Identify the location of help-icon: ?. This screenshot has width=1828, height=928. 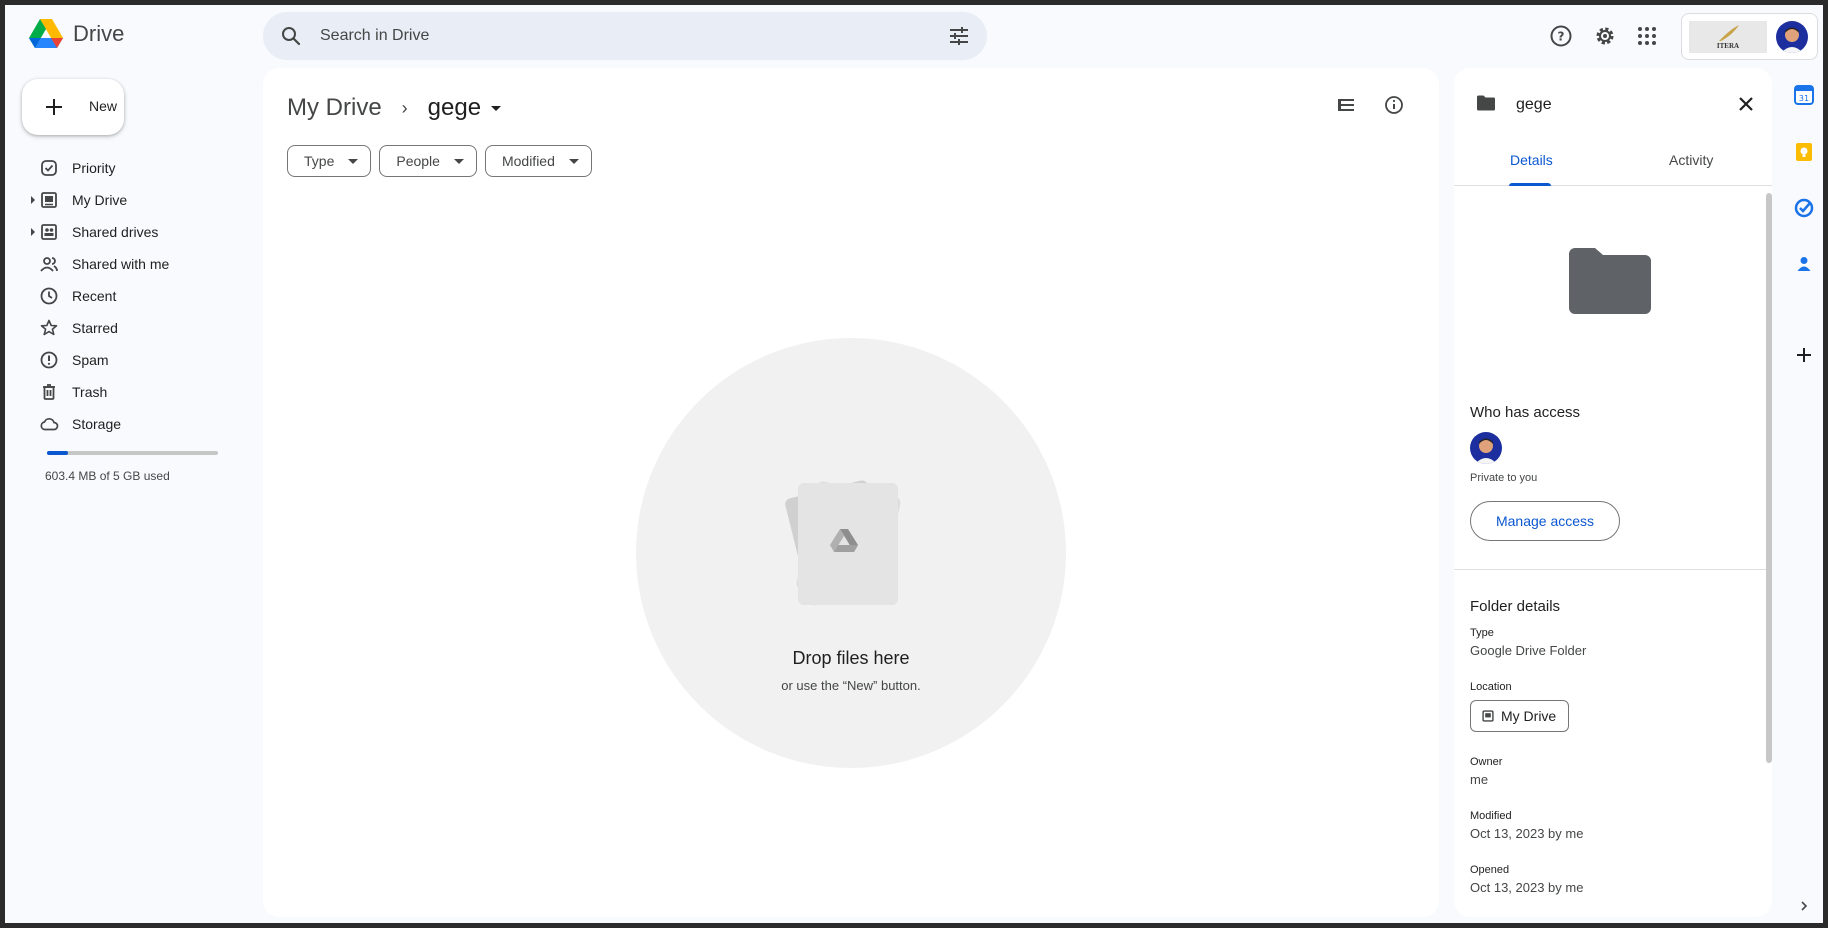
(1561, 36).